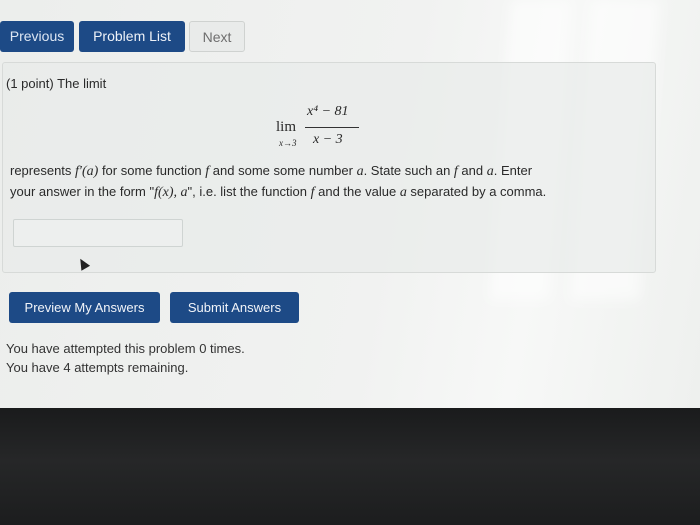 The image size is (700, 525). Describe the element at coordinates (286, 127) in the screenshot. I see `limit-operator: lim` at that location.